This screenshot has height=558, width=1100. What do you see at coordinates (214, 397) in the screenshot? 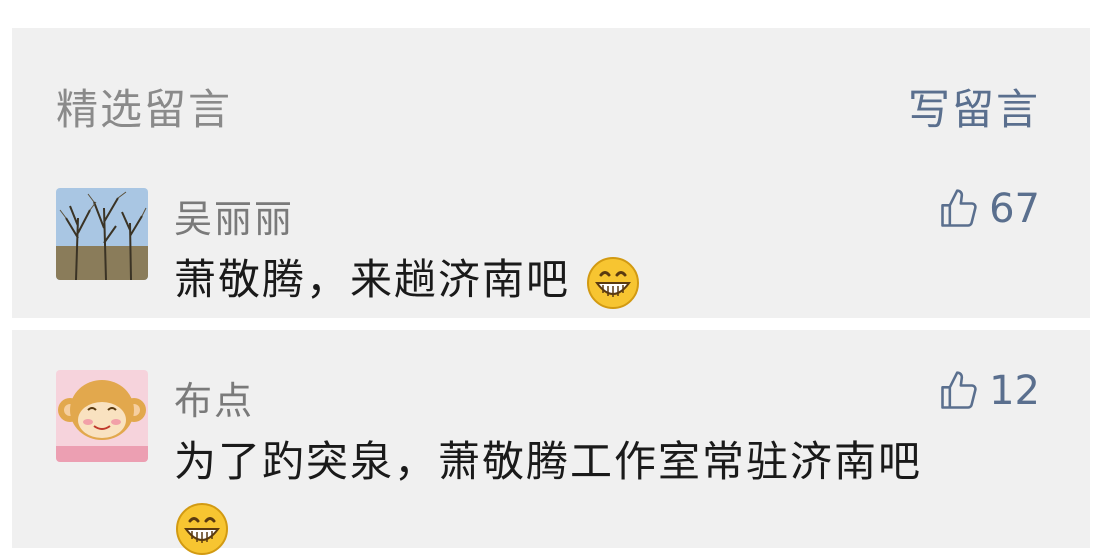
I see `comment-author: 布点` at bounding box center [214, 397].